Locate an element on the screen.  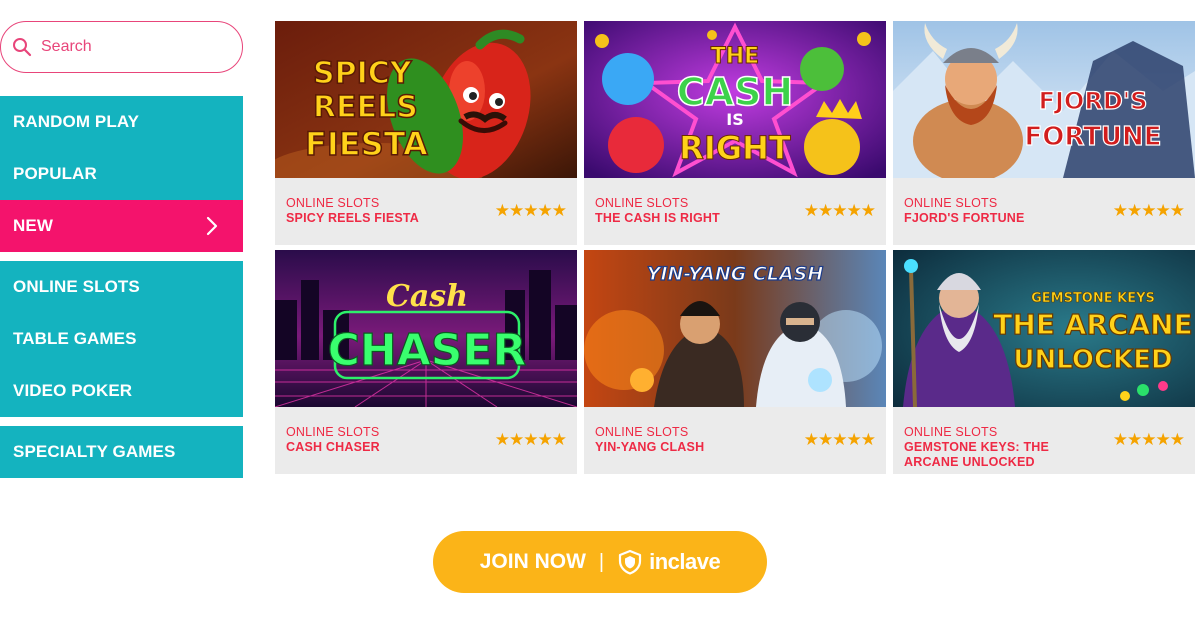
game-art-spicy-reels-fiesta: SPICY REELS FIESTA is located at coordinates (426, 99).